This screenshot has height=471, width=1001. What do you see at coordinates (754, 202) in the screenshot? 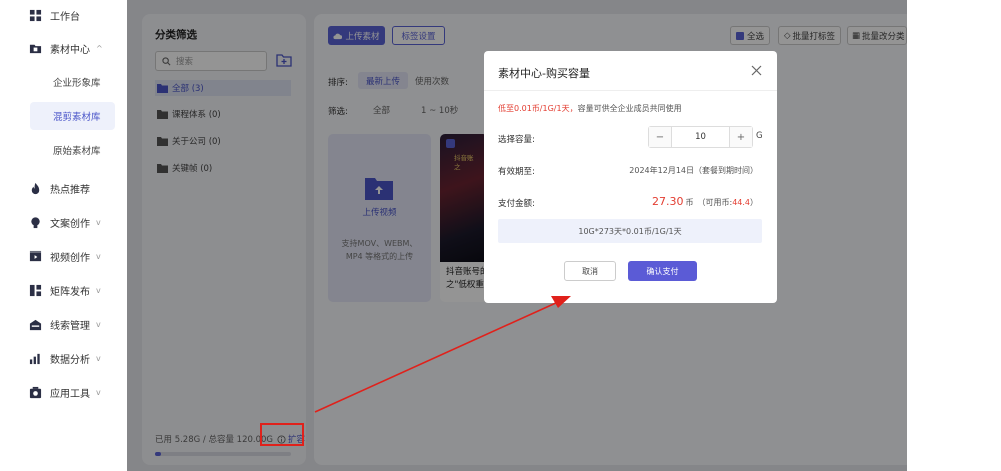
I see `available-suffix: ）` at bounding box center [754, 202].